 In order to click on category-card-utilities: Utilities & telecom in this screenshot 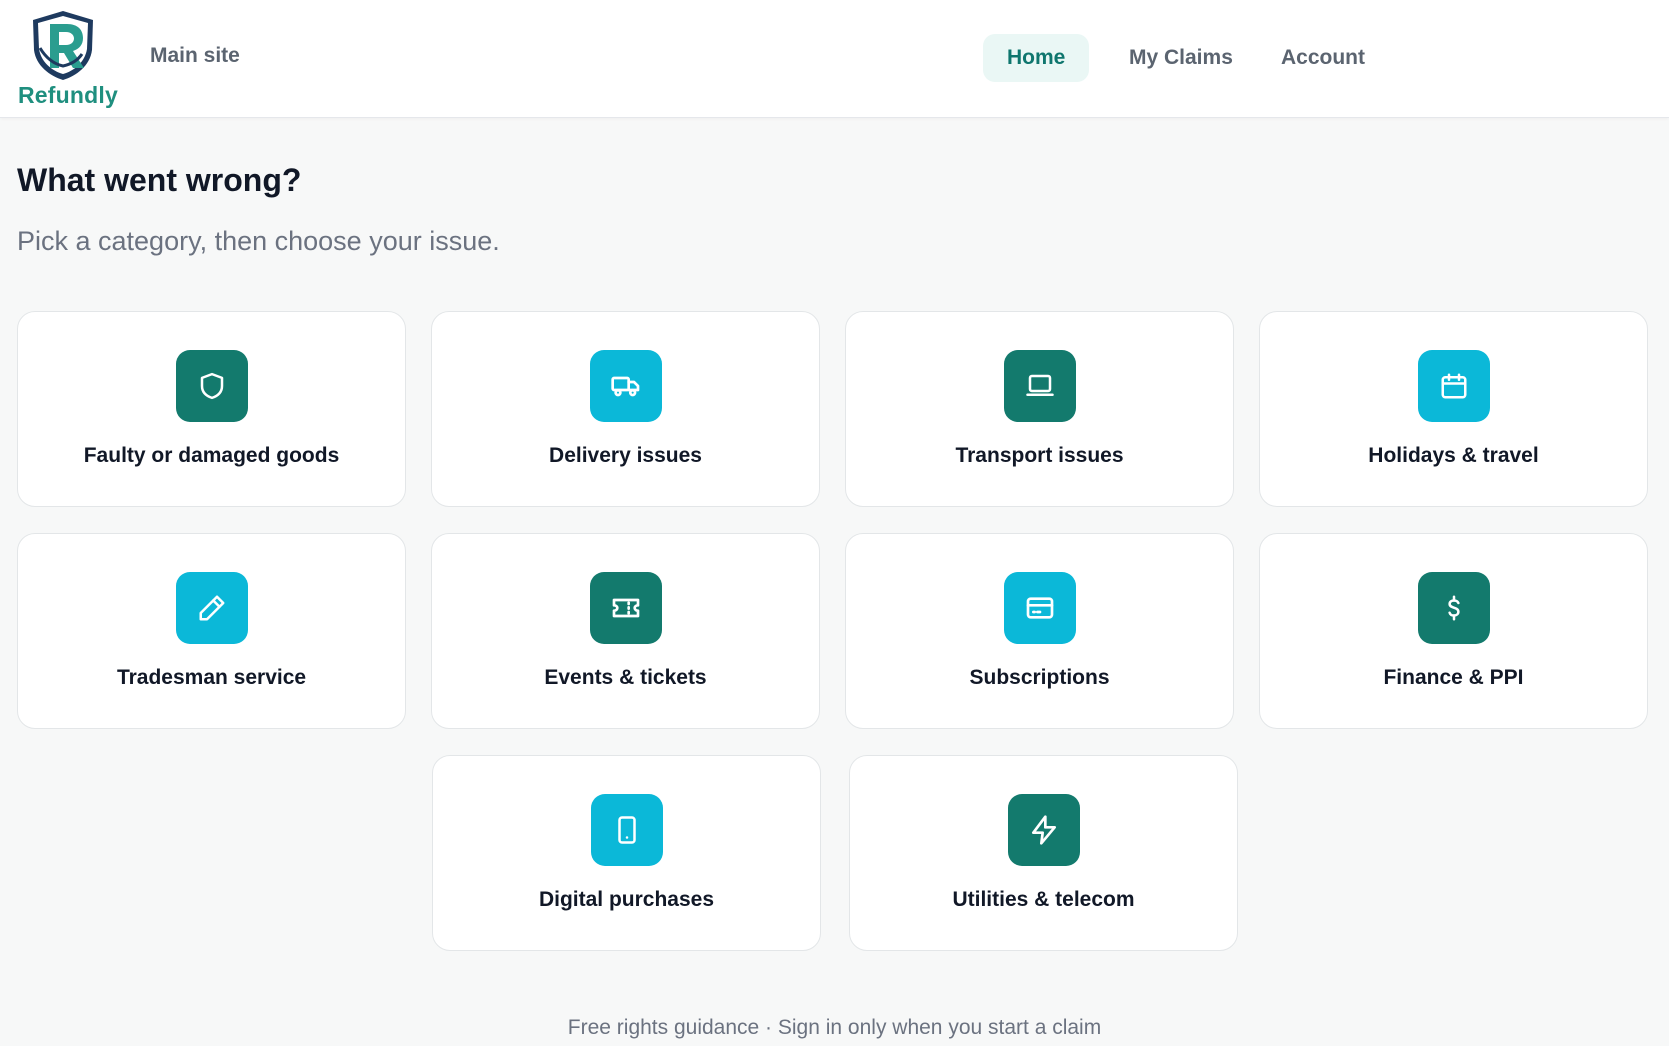, I will do `click(1043, 853)`.